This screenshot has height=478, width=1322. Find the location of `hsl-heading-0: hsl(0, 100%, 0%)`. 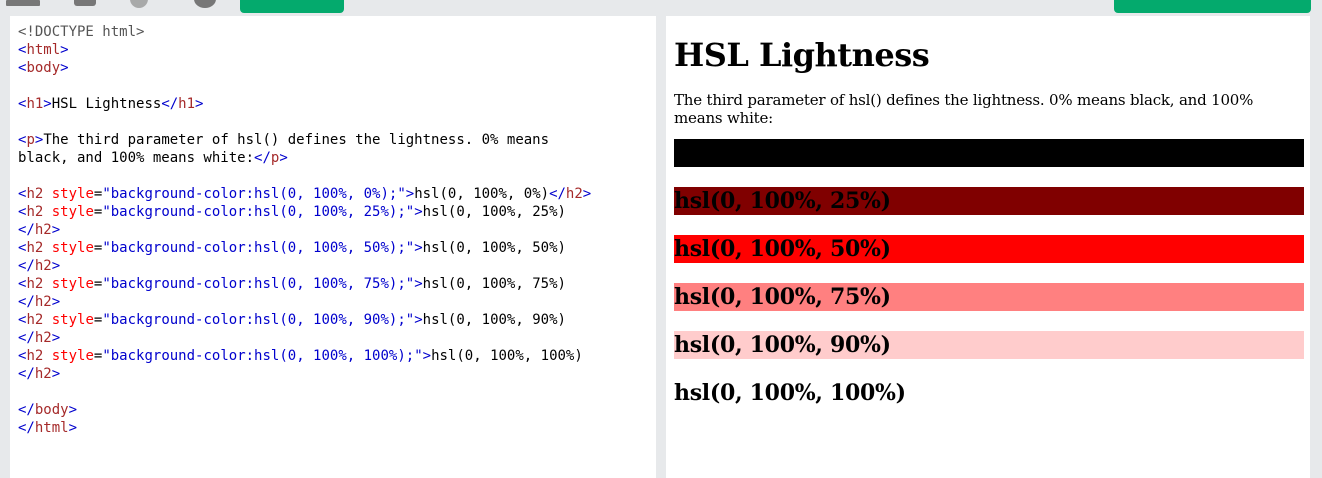

hsl-heading-0: hsl(0, 100%, 0%) is located at coordinates (989, 153).